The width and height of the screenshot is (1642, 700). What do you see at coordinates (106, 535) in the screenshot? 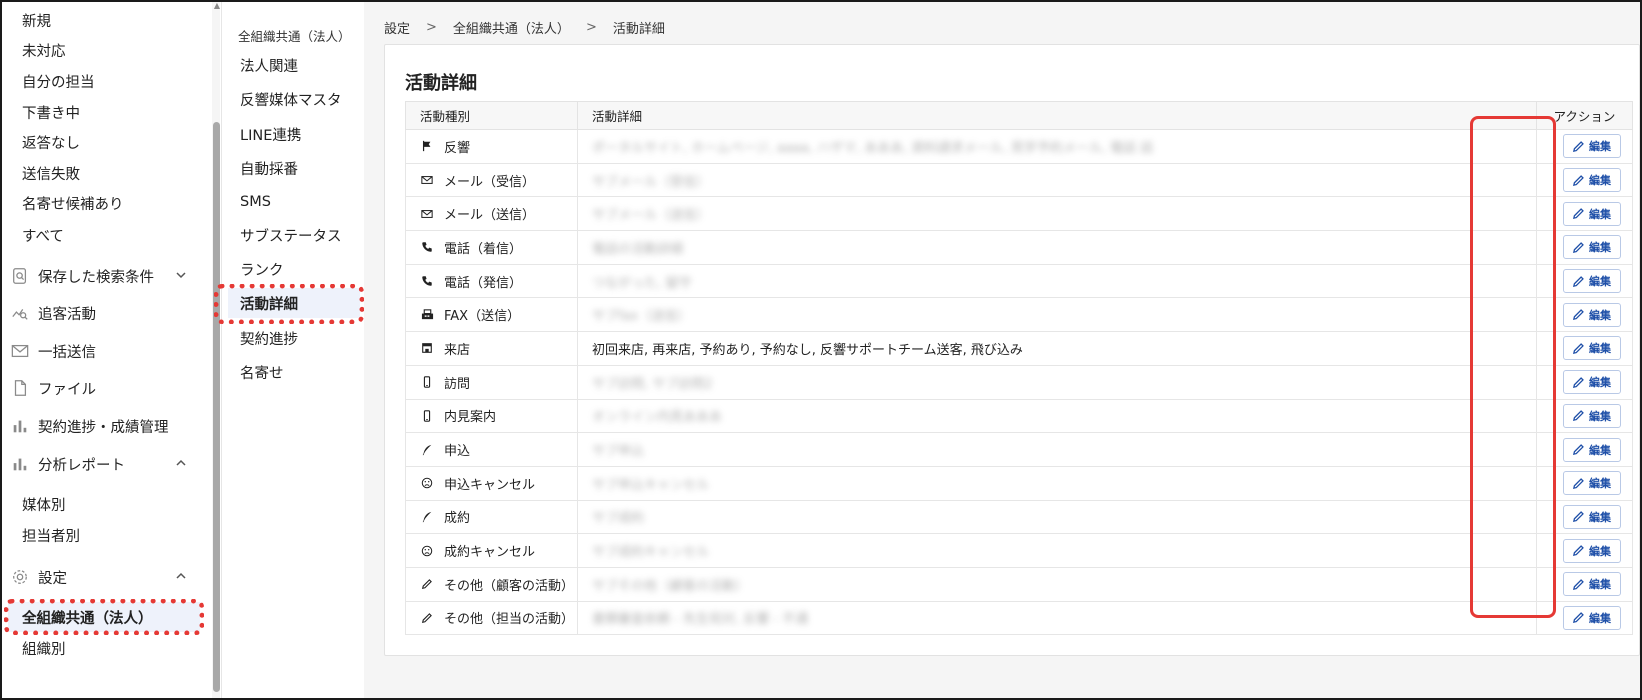
I see `sidebar-subitem: 担当者別` at bounding box center [106, 535].